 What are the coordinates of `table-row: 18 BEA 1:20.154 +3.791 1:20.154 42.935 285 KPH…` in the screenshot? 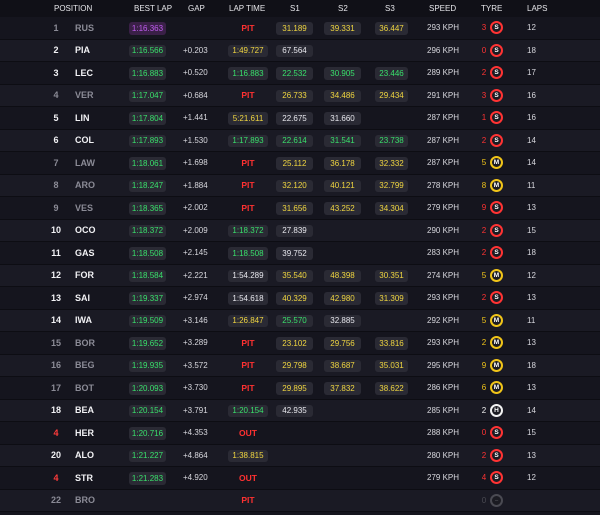 It's located at (300, 410).